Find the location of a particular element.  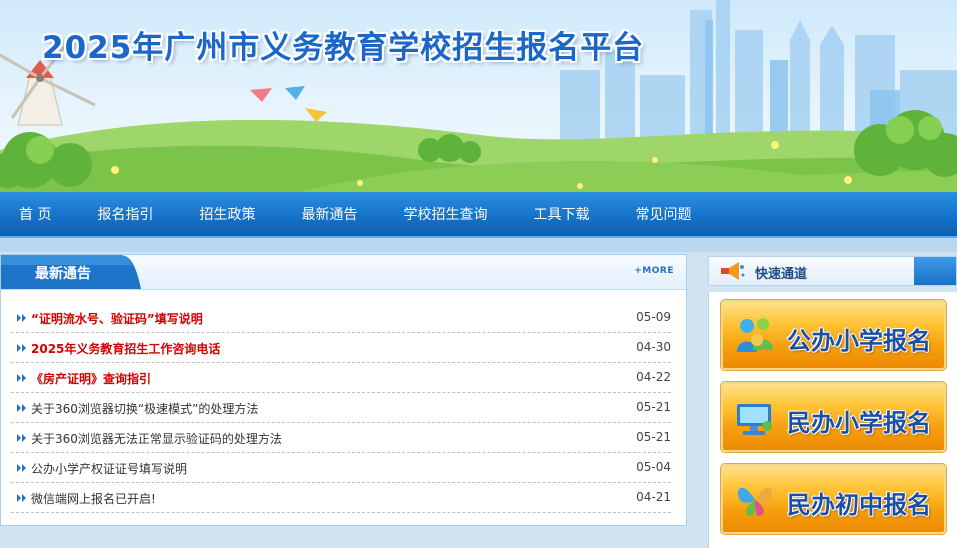

notice-title: 关于360浏览器无法正常显示验证码的处理方法 is located at coordinates (156, 438).